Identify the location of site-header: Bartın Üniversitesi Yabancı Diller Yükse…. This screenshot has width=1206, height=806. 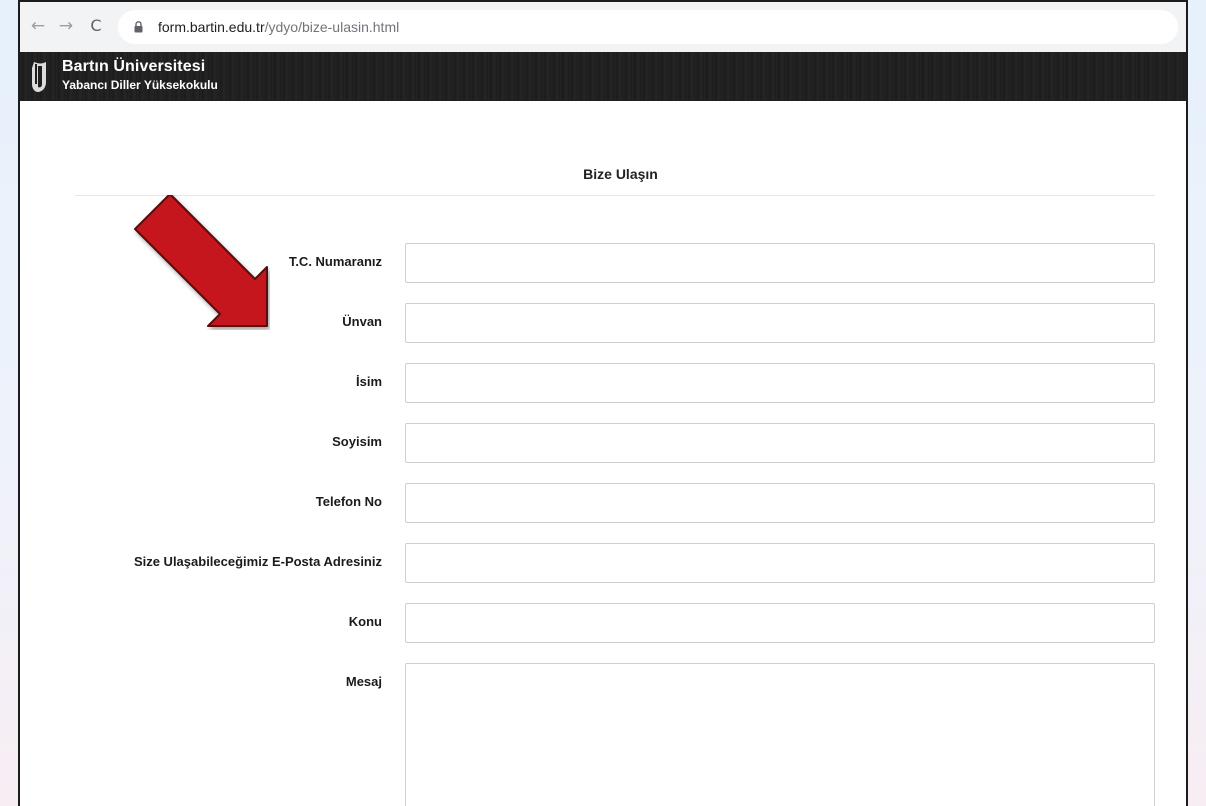
(603, 76).